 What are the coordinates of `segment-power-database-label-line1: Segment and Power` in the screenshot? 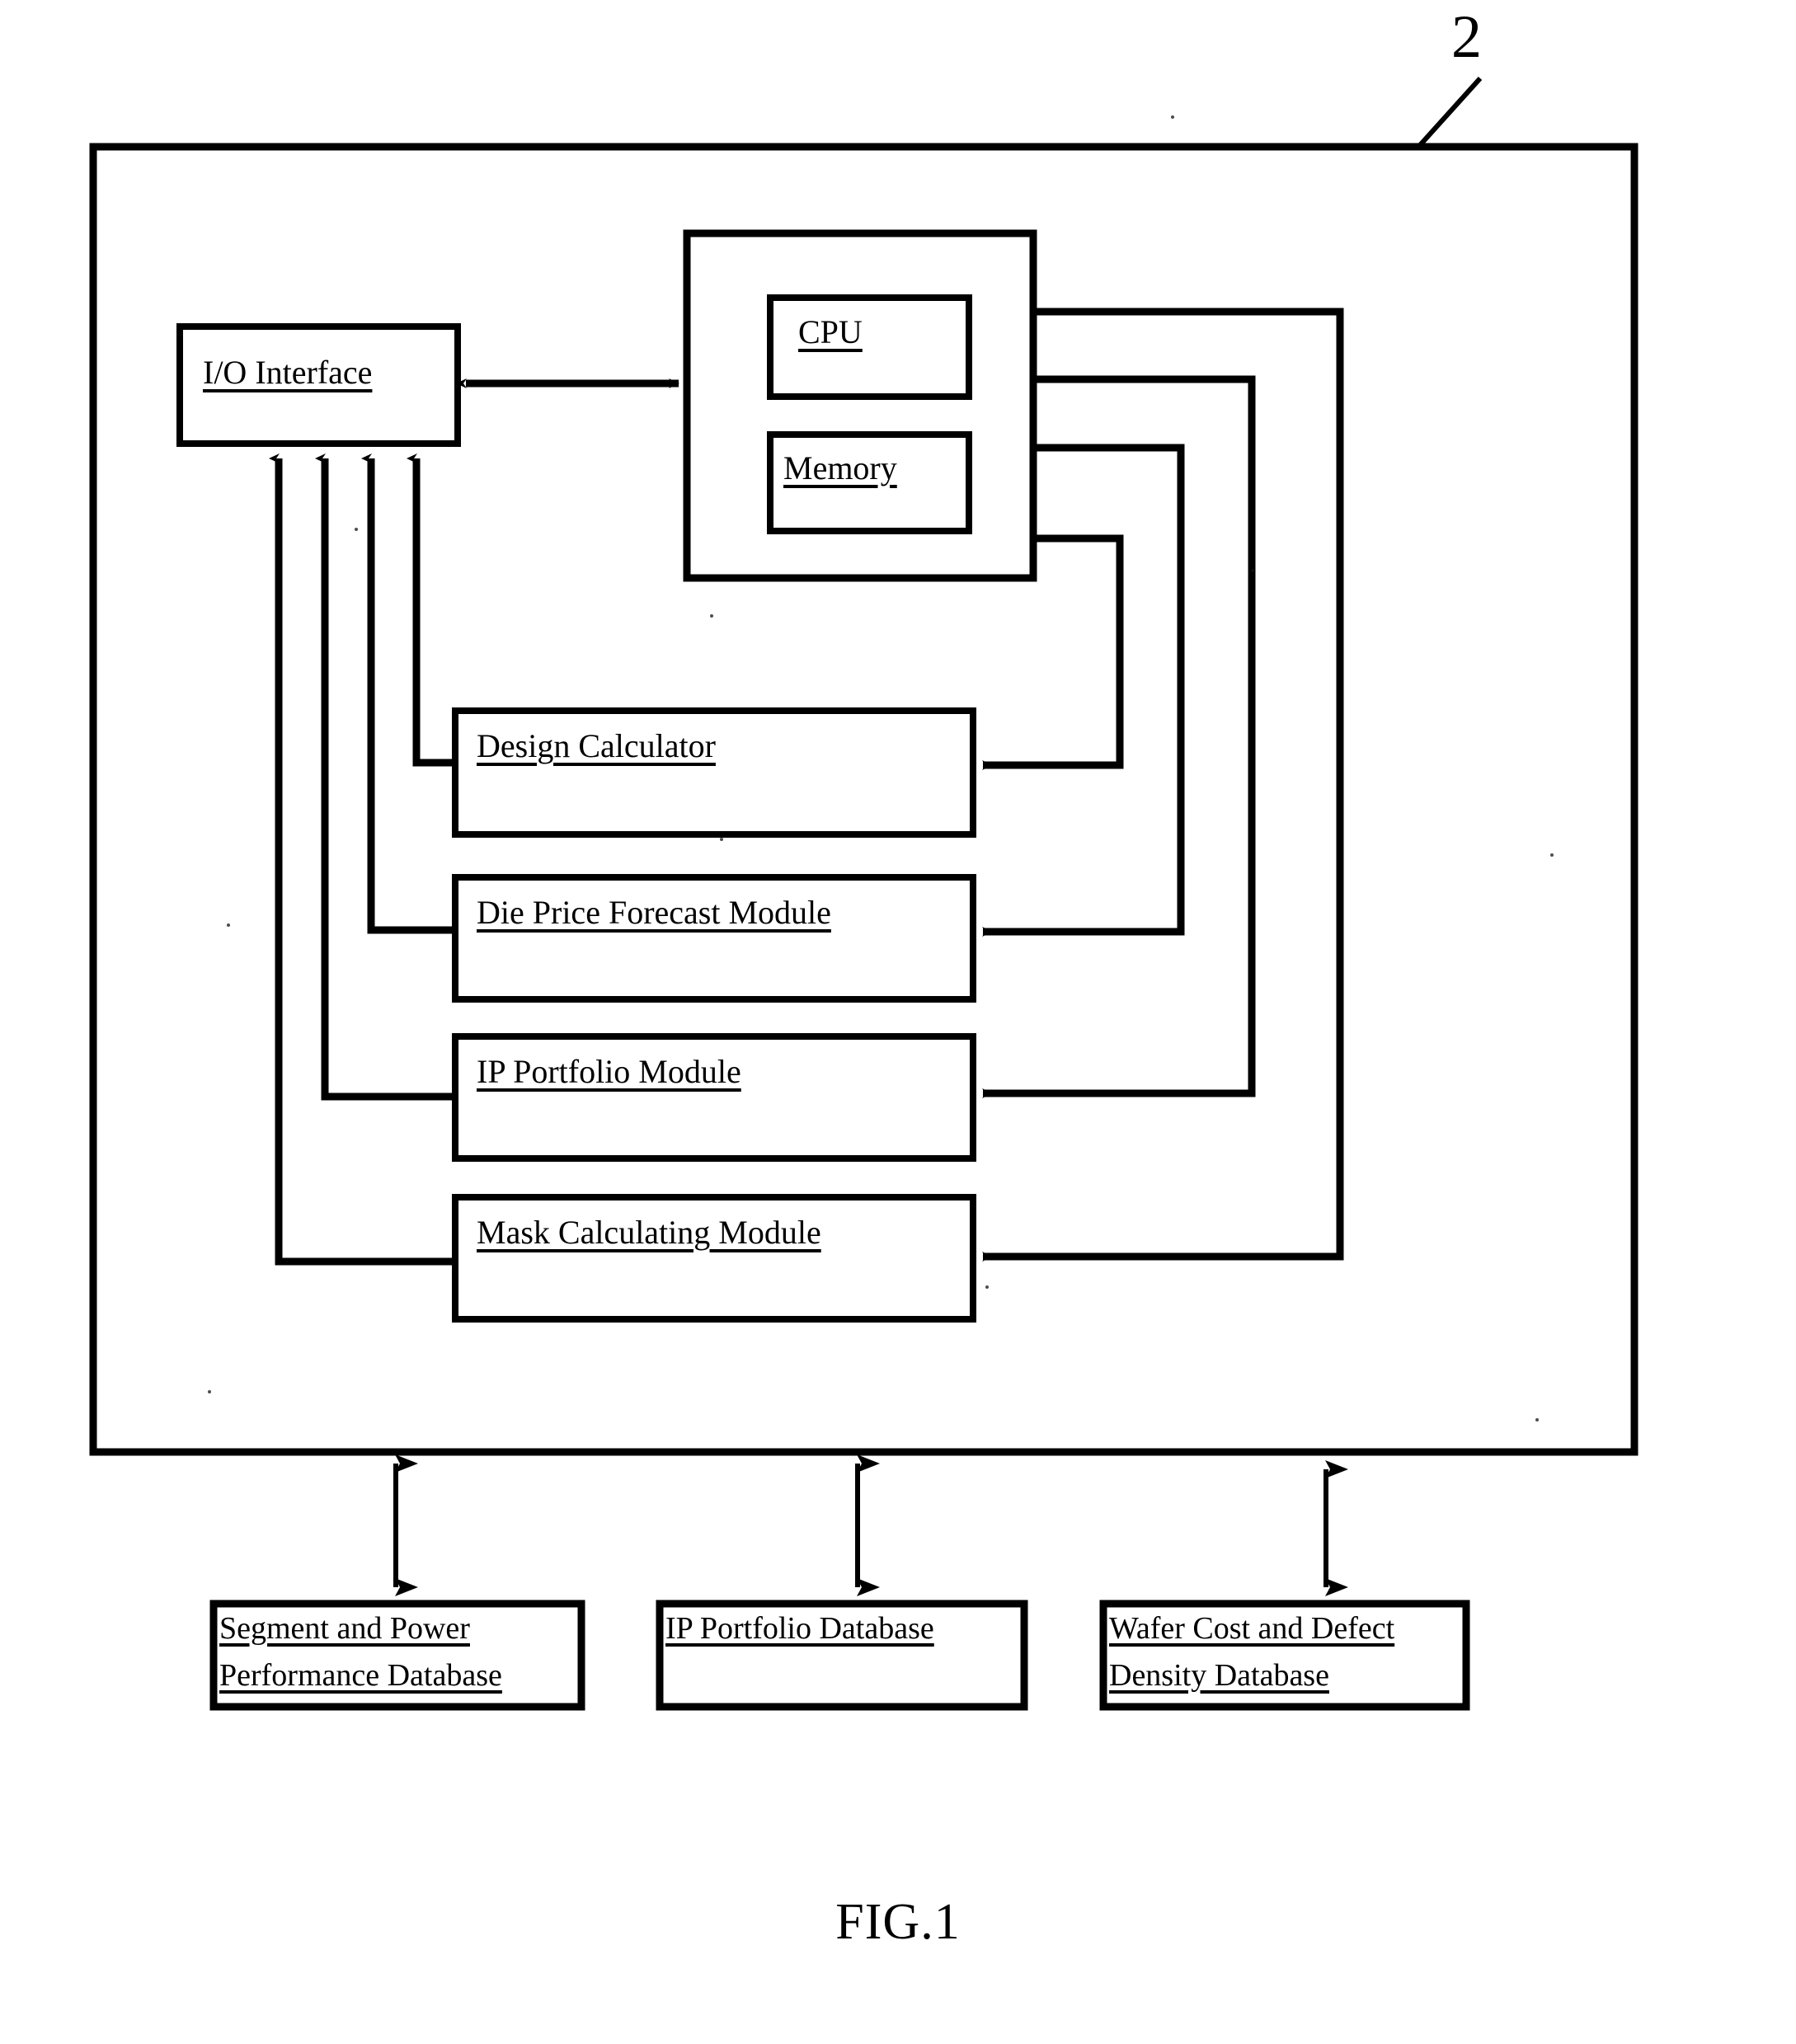 It's located at (345, 1628).